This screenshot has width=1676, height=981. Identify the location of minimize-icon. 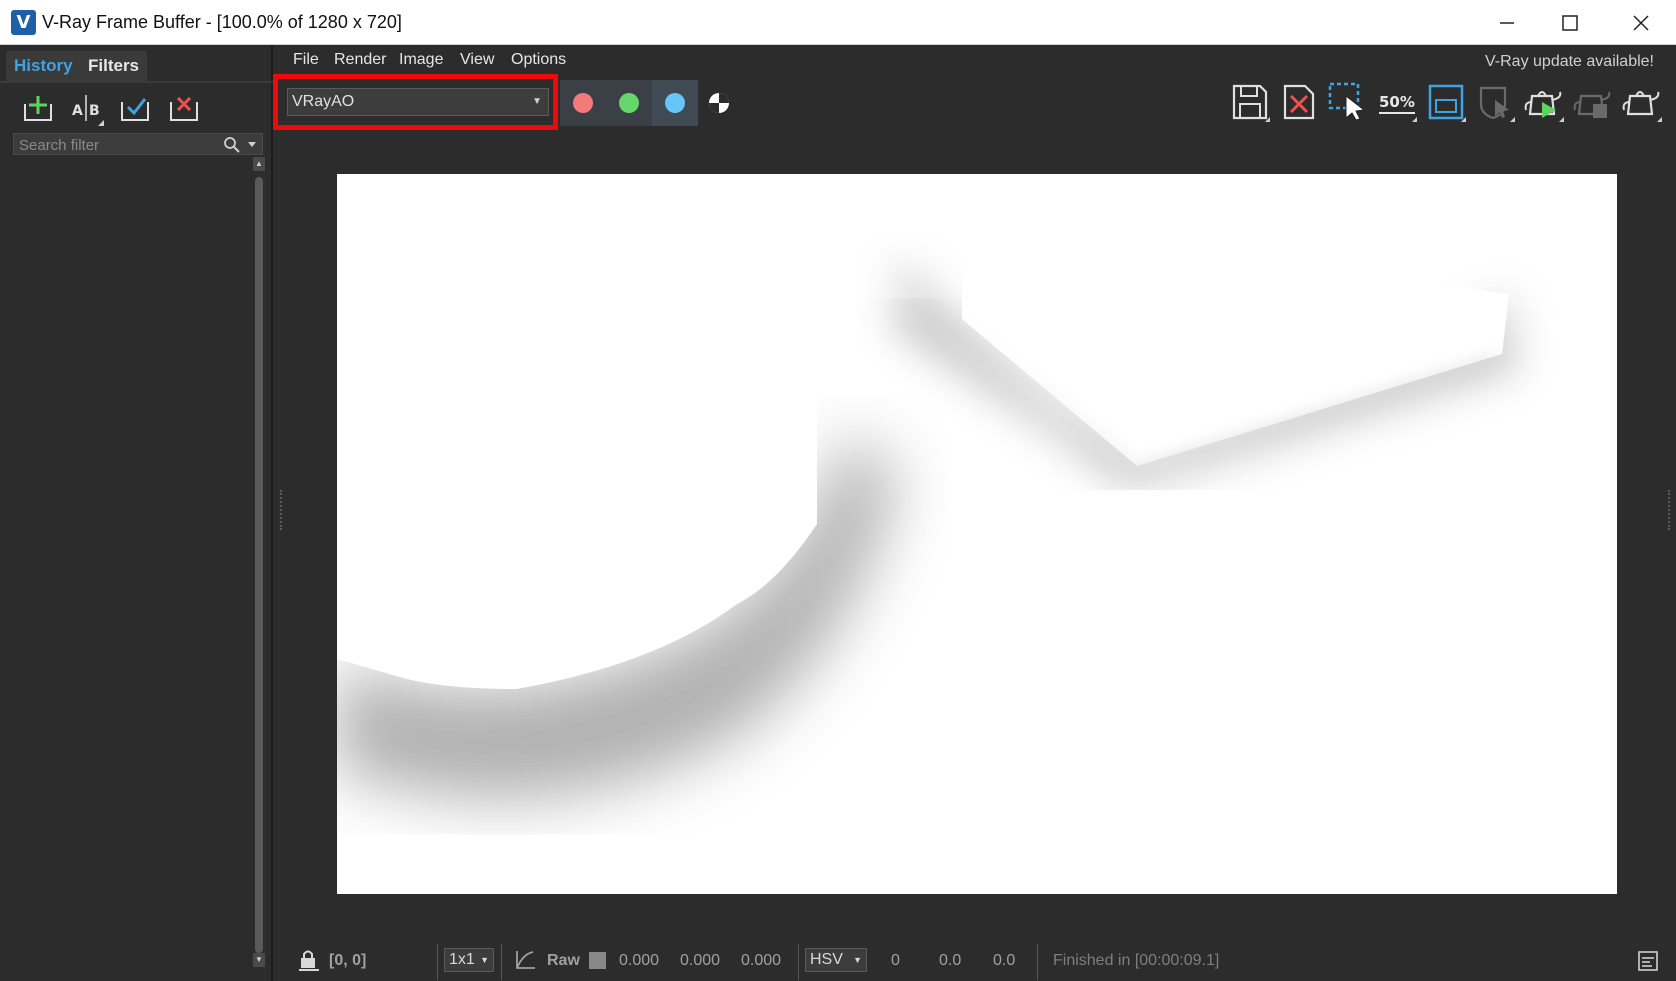
(1507, 22).